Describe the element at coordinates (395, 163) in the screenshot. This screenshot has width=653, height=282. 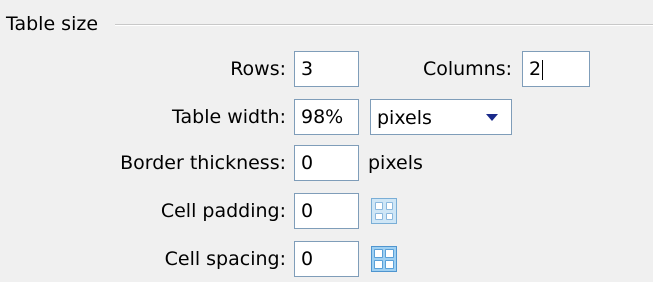
I see `border-thickness-unit: pixels` at that location.